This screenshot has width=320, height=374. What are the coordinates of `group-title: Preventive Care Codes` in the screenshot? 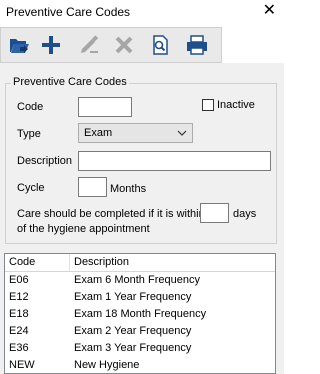 It's located at (70, 82).